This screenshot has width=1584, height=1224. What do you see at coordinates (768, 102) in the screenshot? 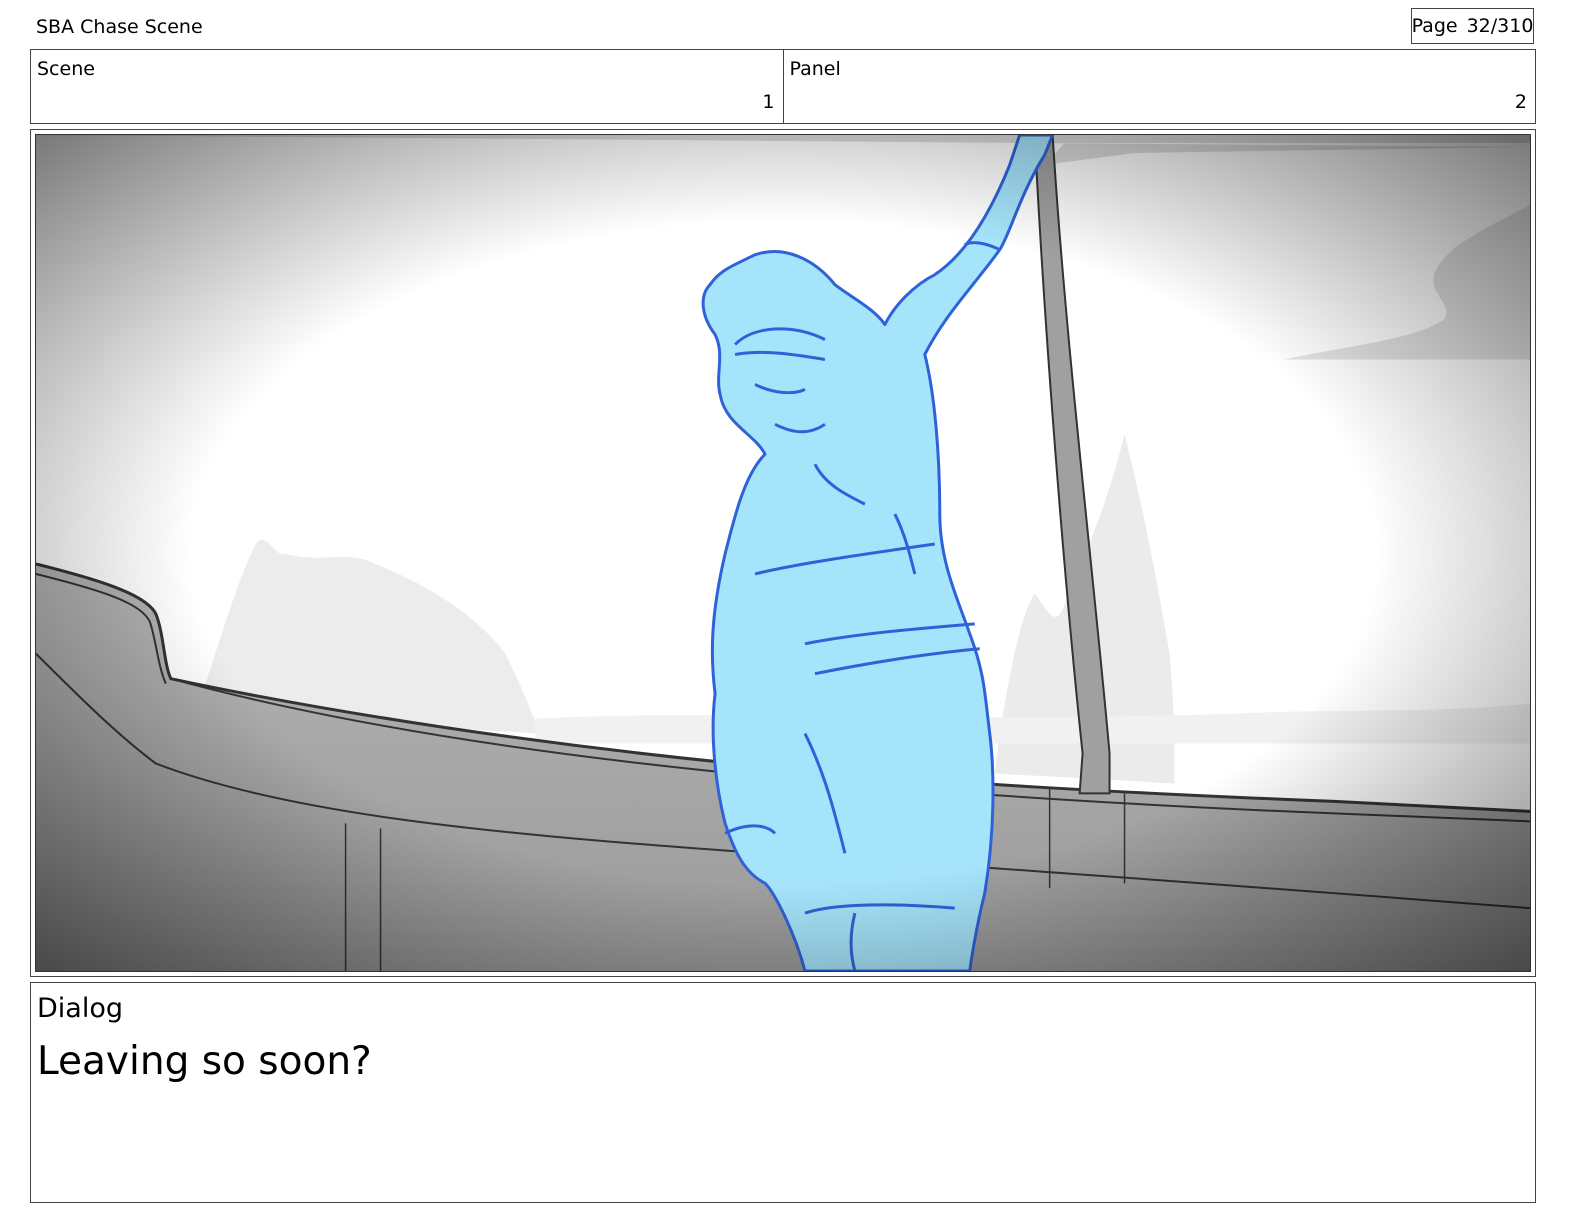
I see `scene-number: 1` at bounding box center [768, 102].